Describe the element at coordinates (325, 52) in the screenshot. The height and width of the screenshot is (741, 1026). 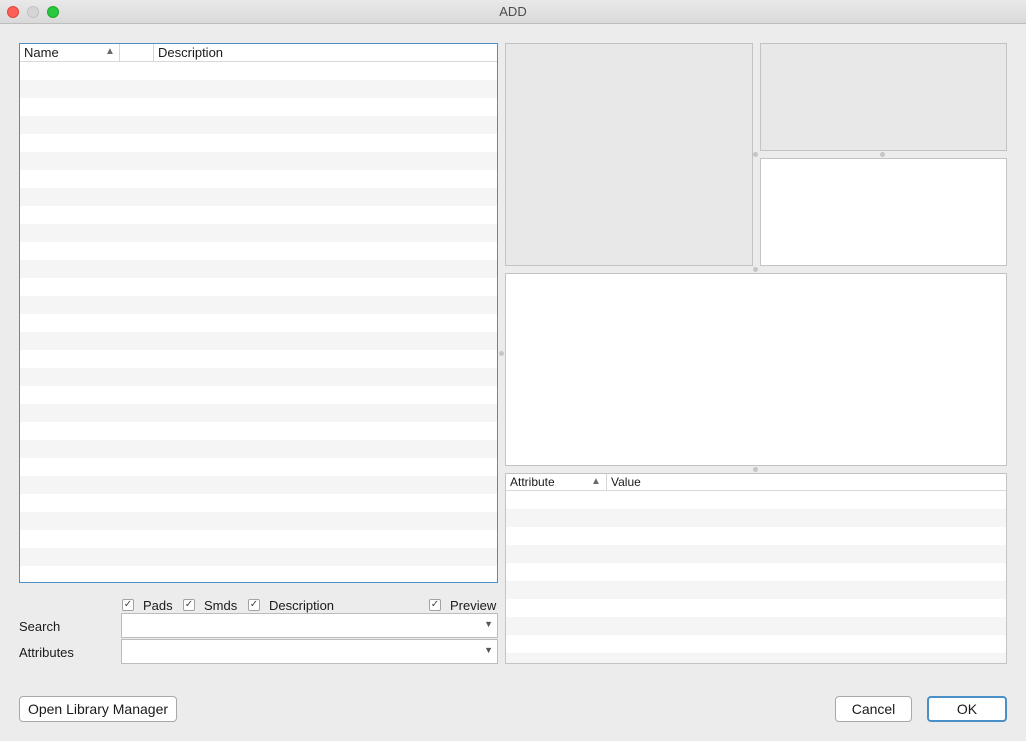
I see `column-header-description: Description` at that location.